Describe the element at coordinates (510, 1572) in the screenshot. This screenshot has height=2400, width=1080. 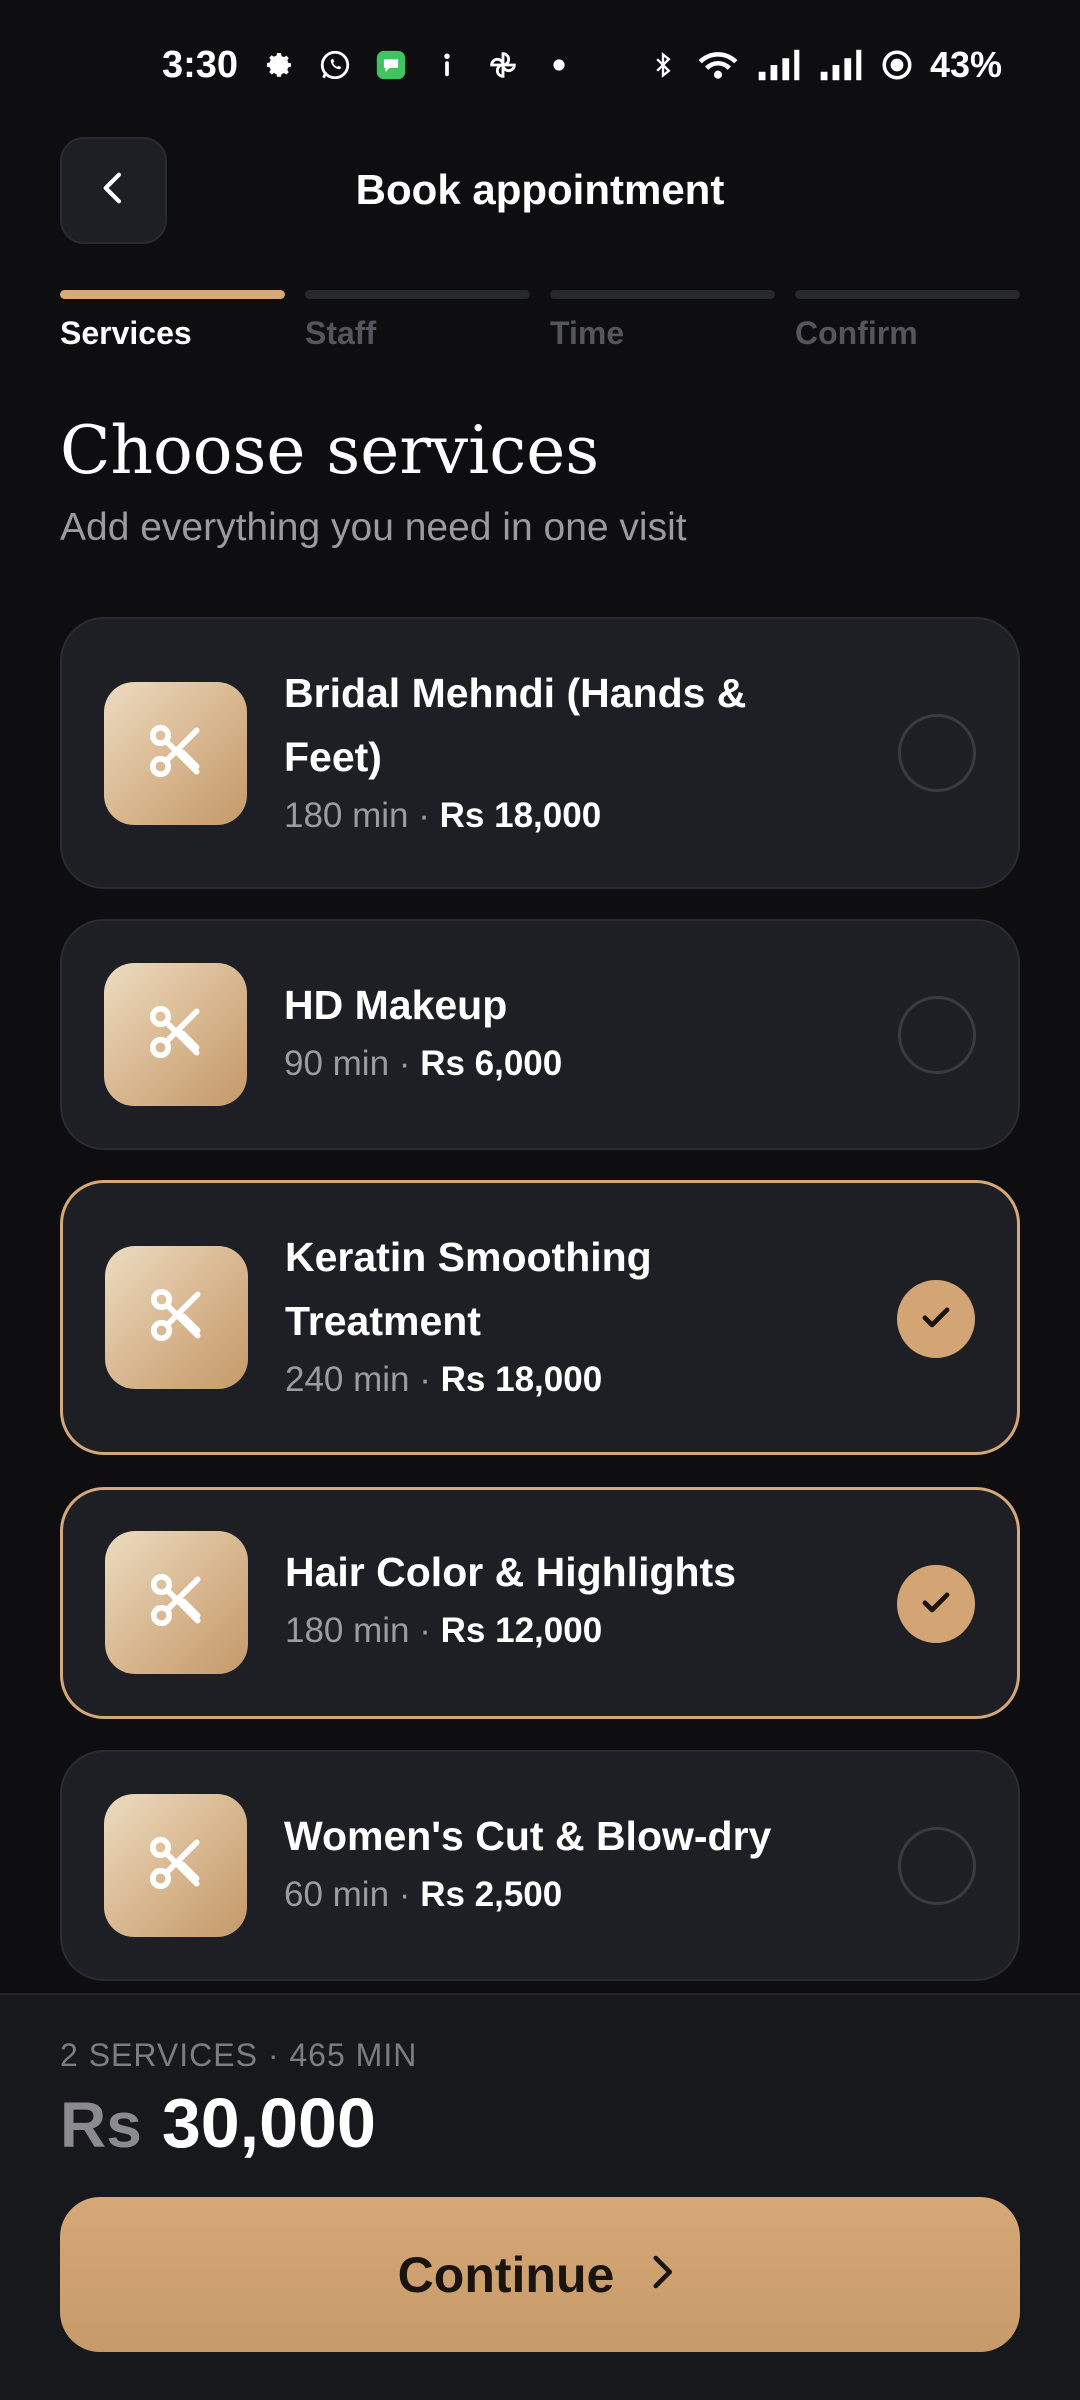
I see `service-name: Hair Color & Highlights` at that location.